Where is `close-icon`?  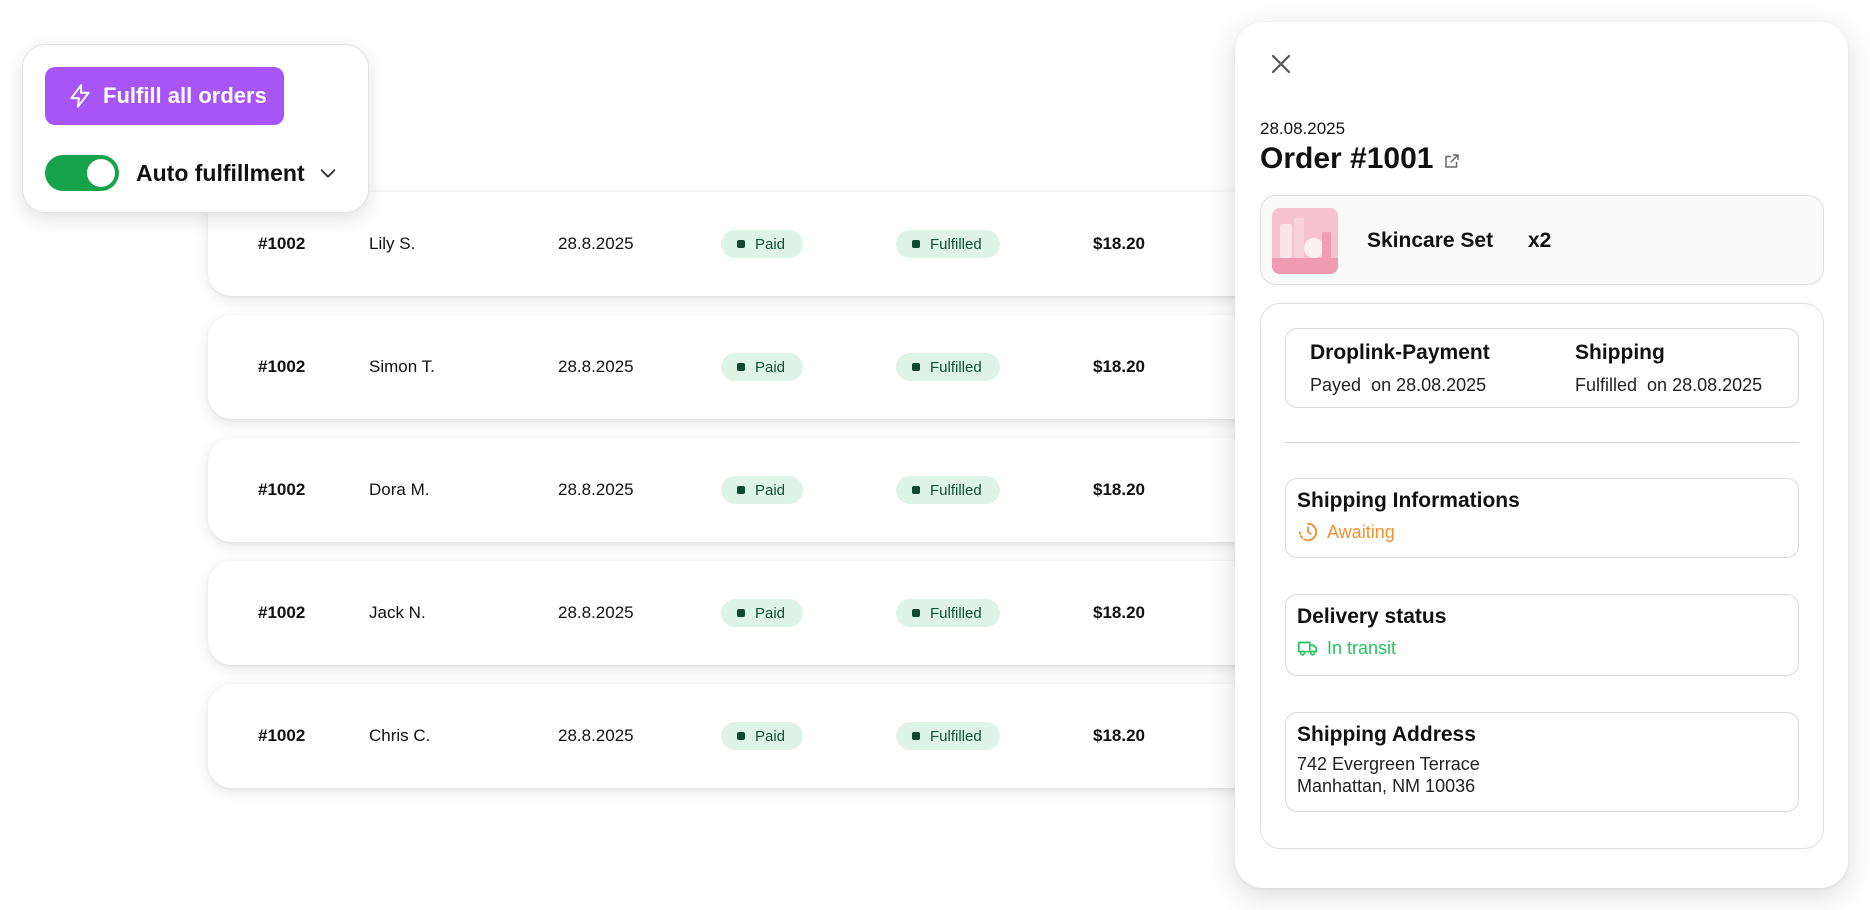
close-icon is located at coordinates (1281, 64).